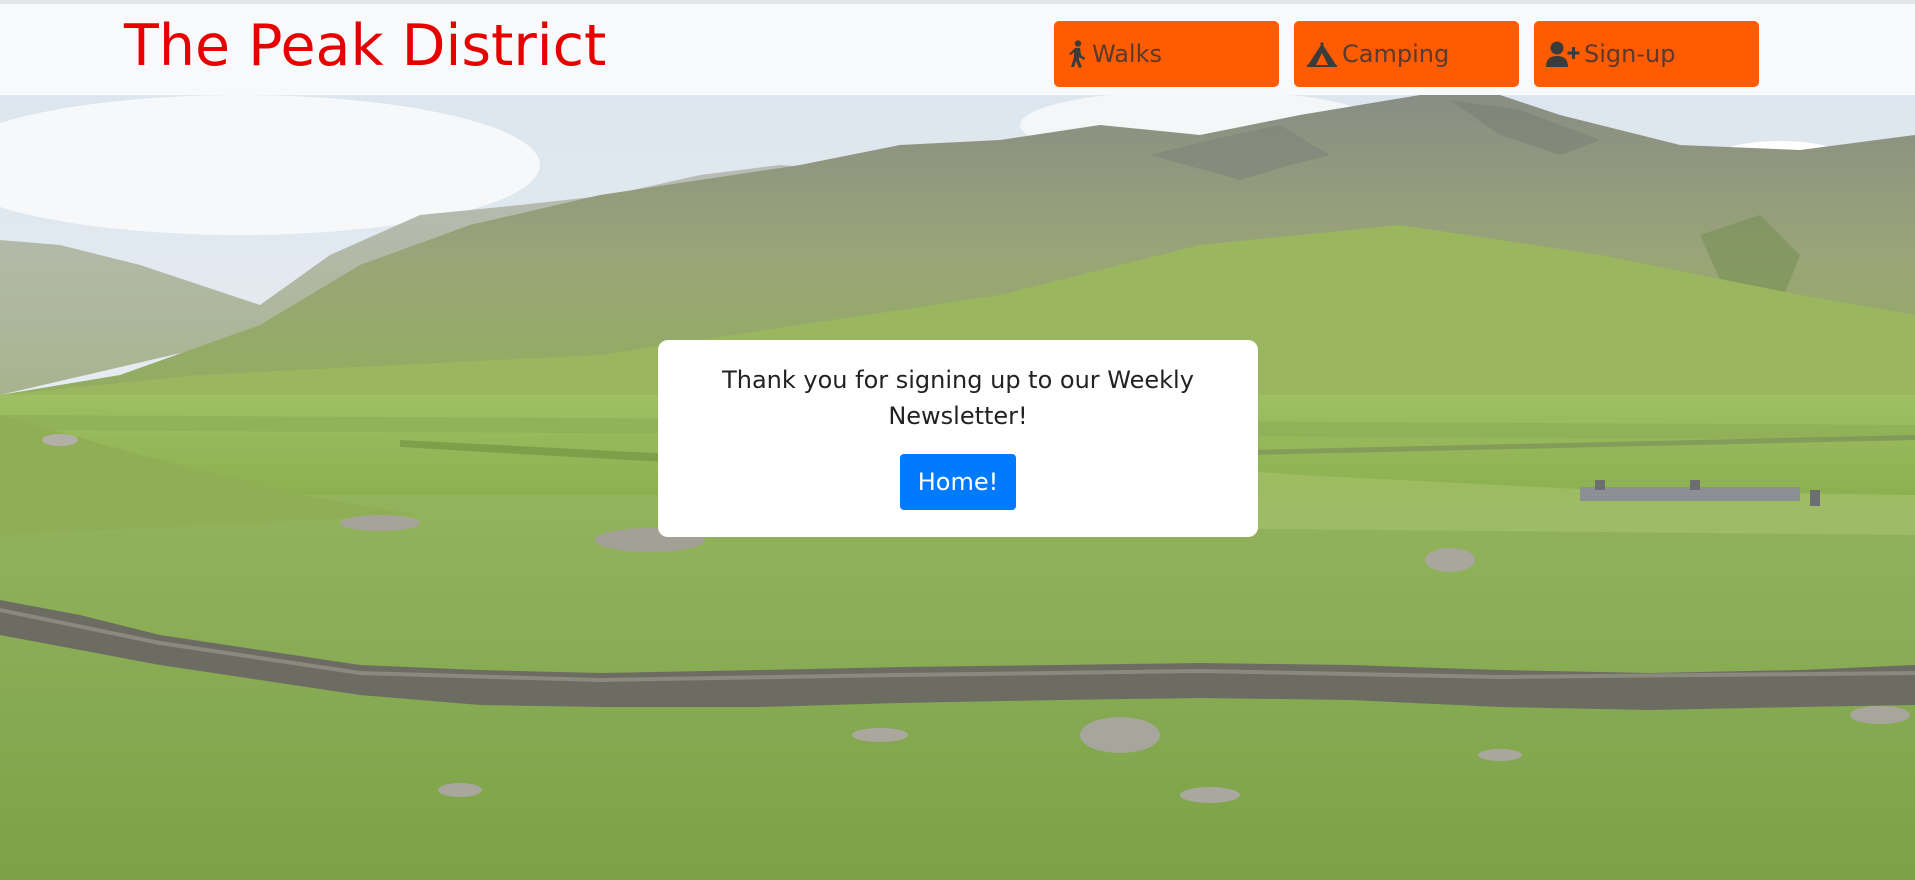 This screenshot has width=1915, height=880. What do you see at coordinates (1396, 54) in the screenshot?
I see `nav-camping-label: Camping` at bounding box center [1396, 54].